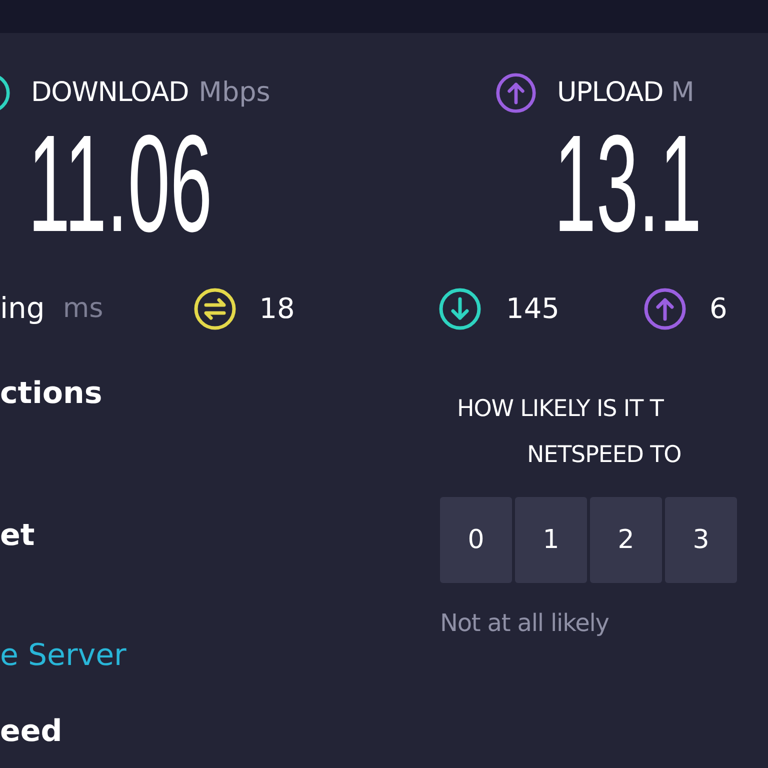 The width and height of the screenshot is (768, 768). Describe the element at coordinates (604, 455) in the screenshot. I see `survey-question: NETSPEED TO` at that location.